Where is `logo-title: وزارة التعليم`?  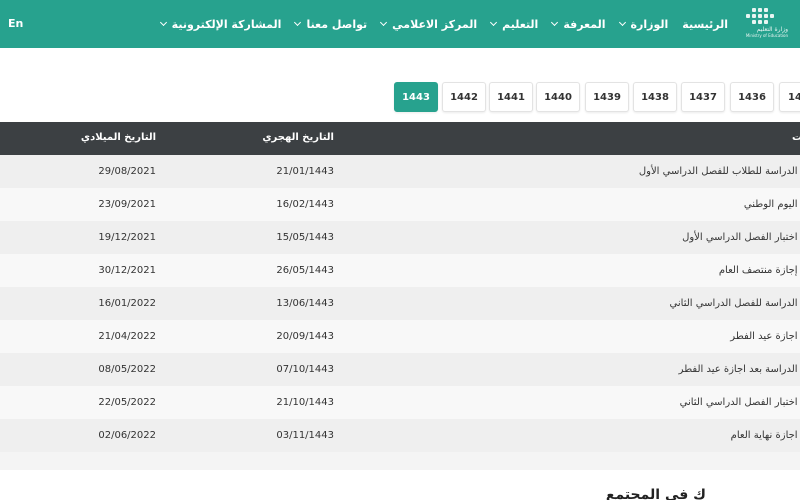 logo-title: وزارة التعليم is located at coordinates (772, 29).